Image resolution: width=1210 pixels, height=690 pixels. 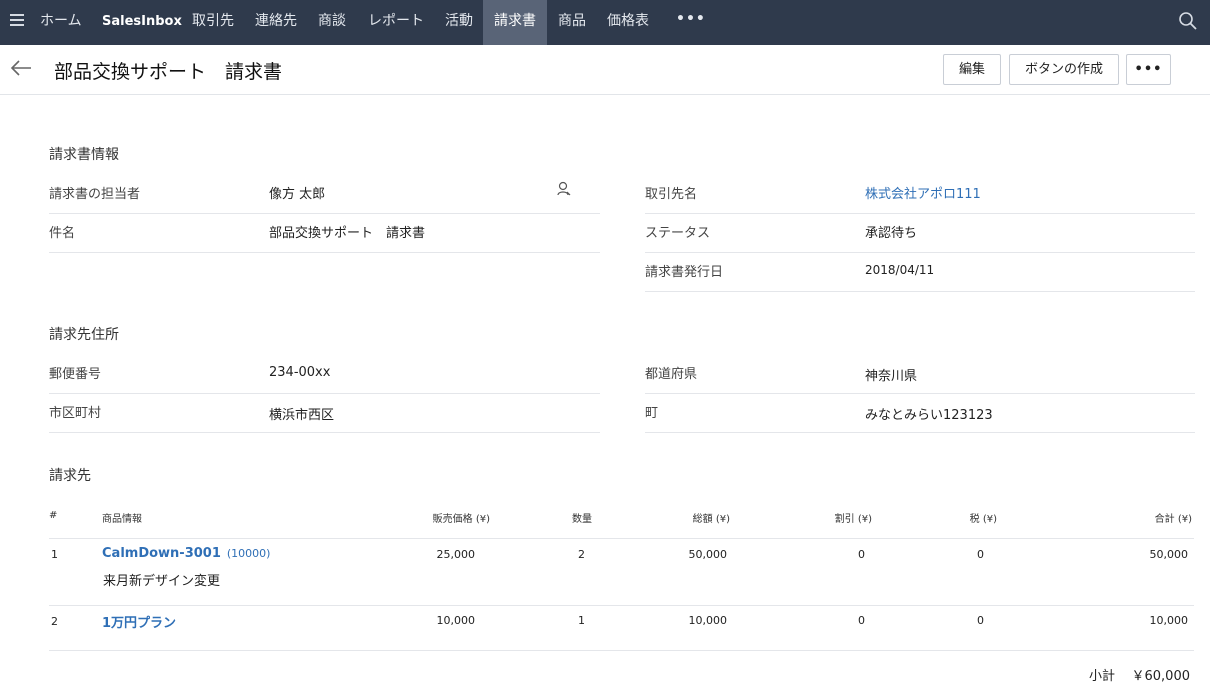 I want to click on account-link: 株式会社アポロ111, so click(x=923, y=192).